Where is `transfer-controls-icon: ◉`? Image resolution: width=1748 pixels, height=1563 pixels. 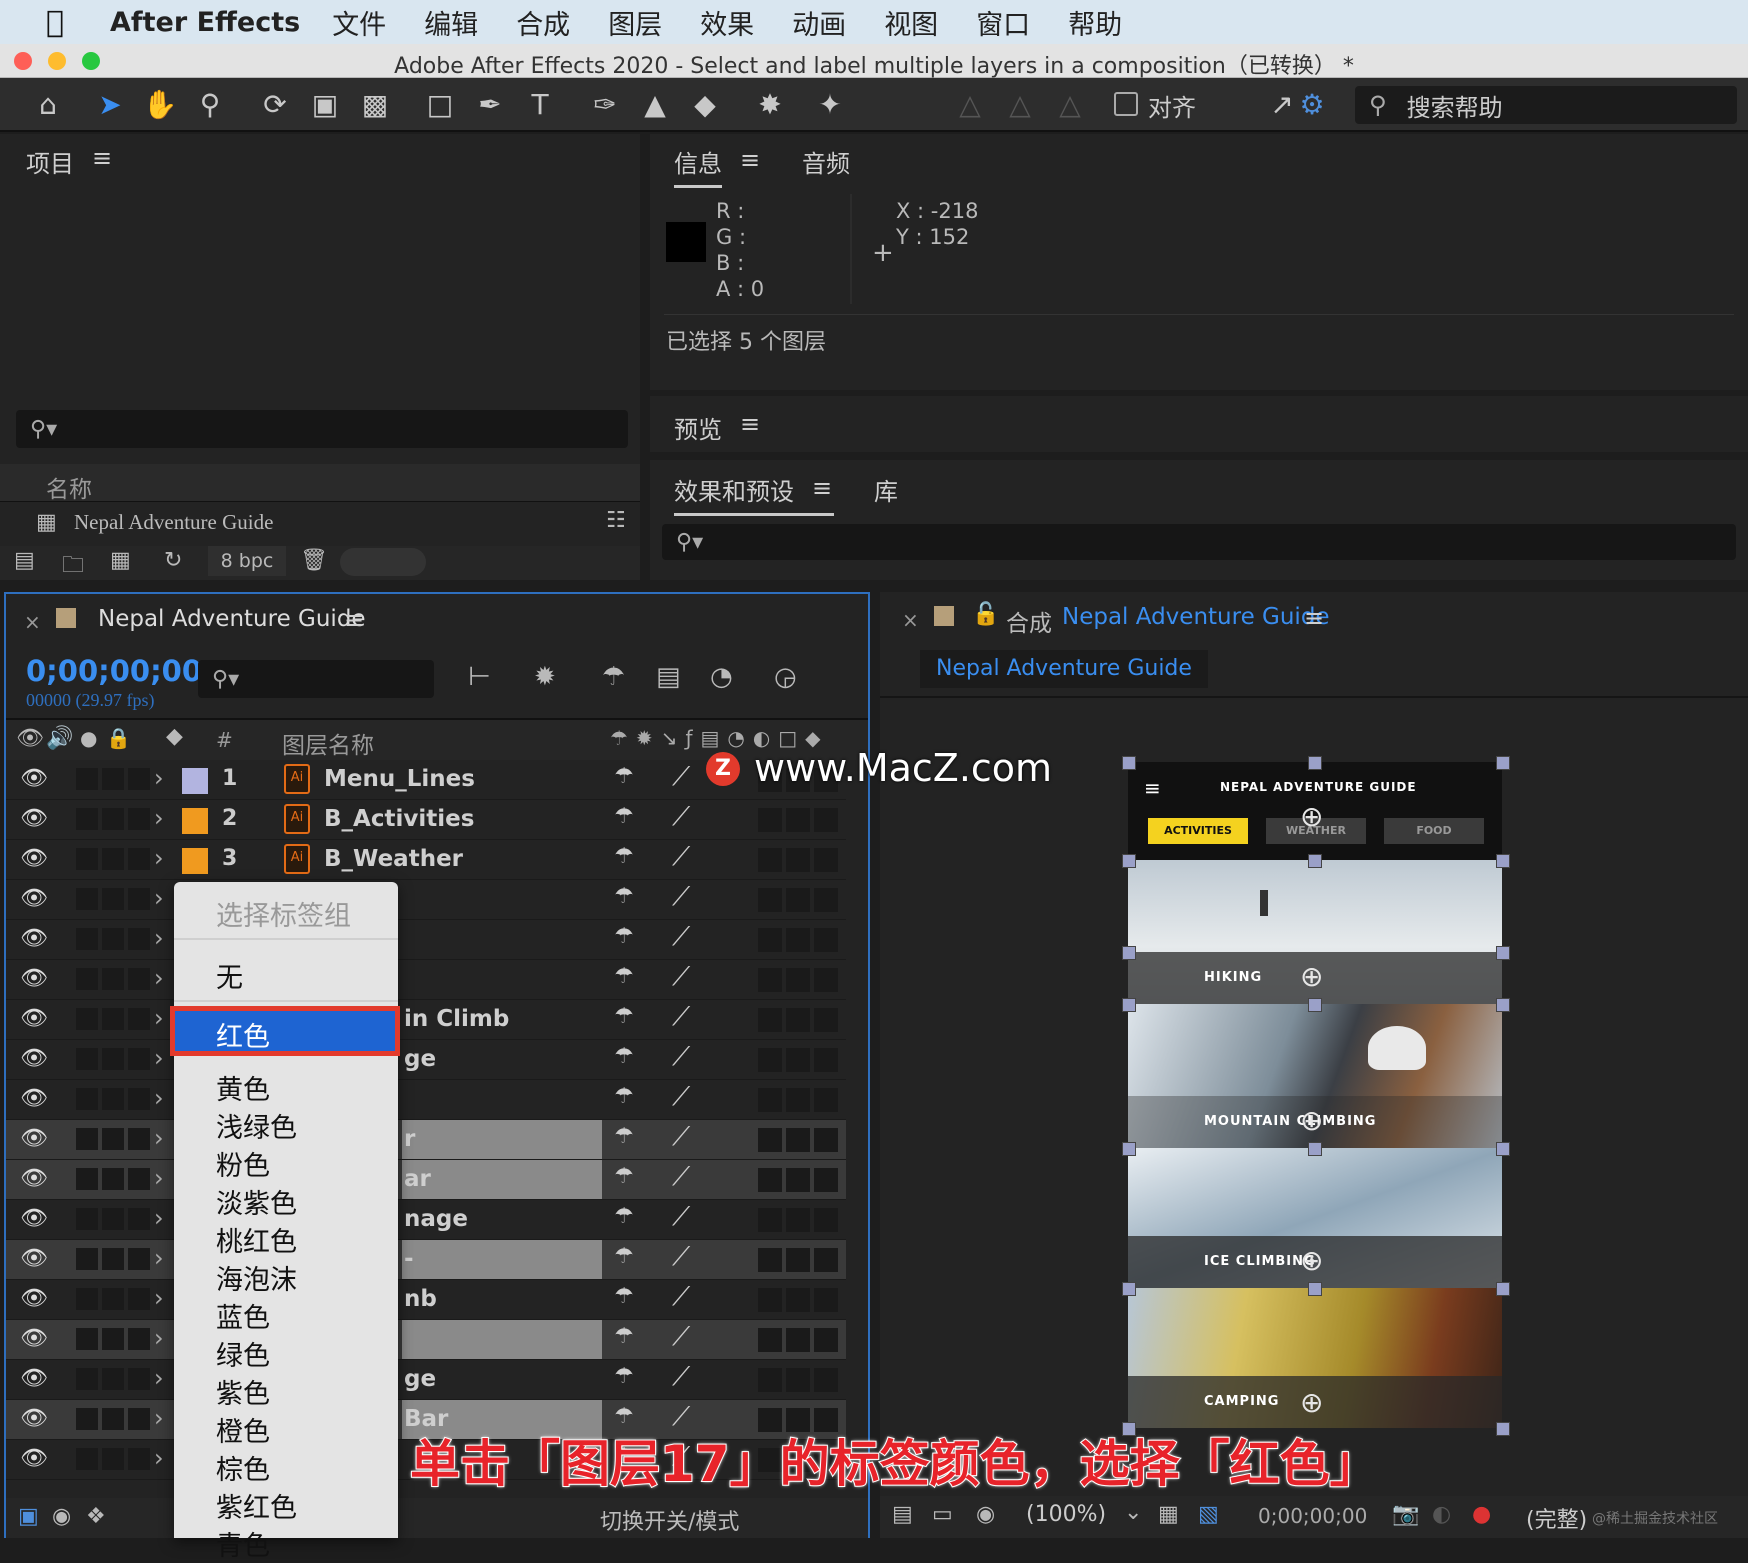
transfer-controls-icon: ◉ is located at coordinates (61, 1516).